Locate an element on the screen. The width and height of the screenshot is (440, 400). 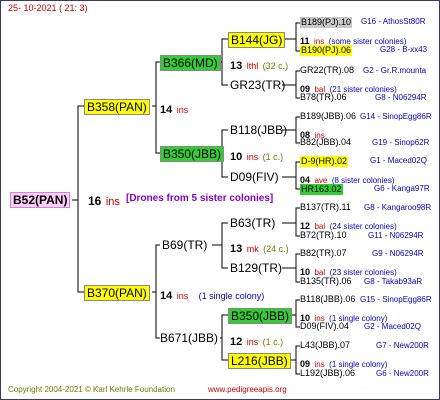
gen3-node-1: B144(JG) is located at coordinates (257, 40).